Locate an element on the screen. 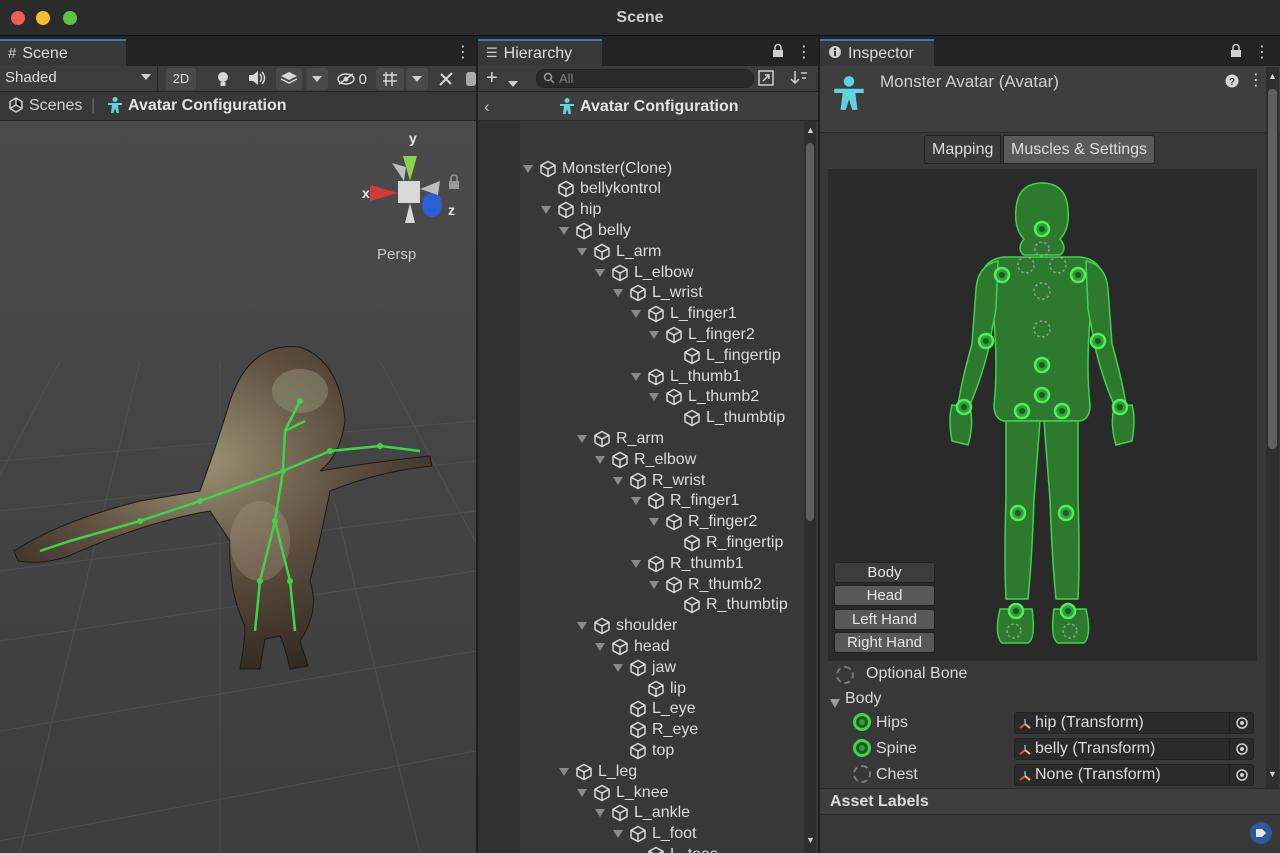  shading-mode-dropdown: Shaded is located at coordinates (79, 79).